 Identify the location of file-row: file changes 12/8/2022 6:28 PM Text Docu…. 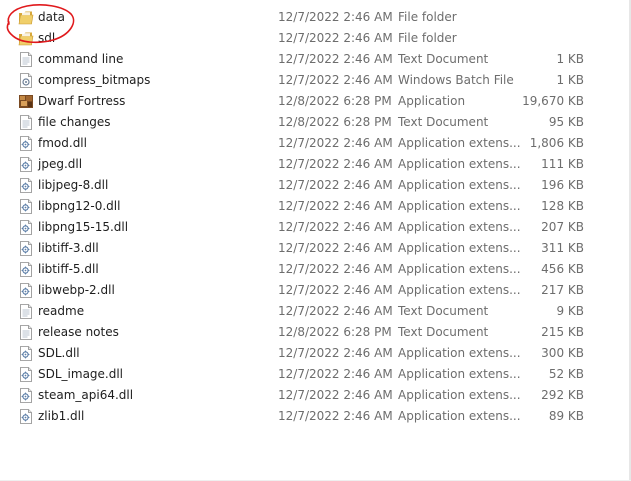
(315, 122).